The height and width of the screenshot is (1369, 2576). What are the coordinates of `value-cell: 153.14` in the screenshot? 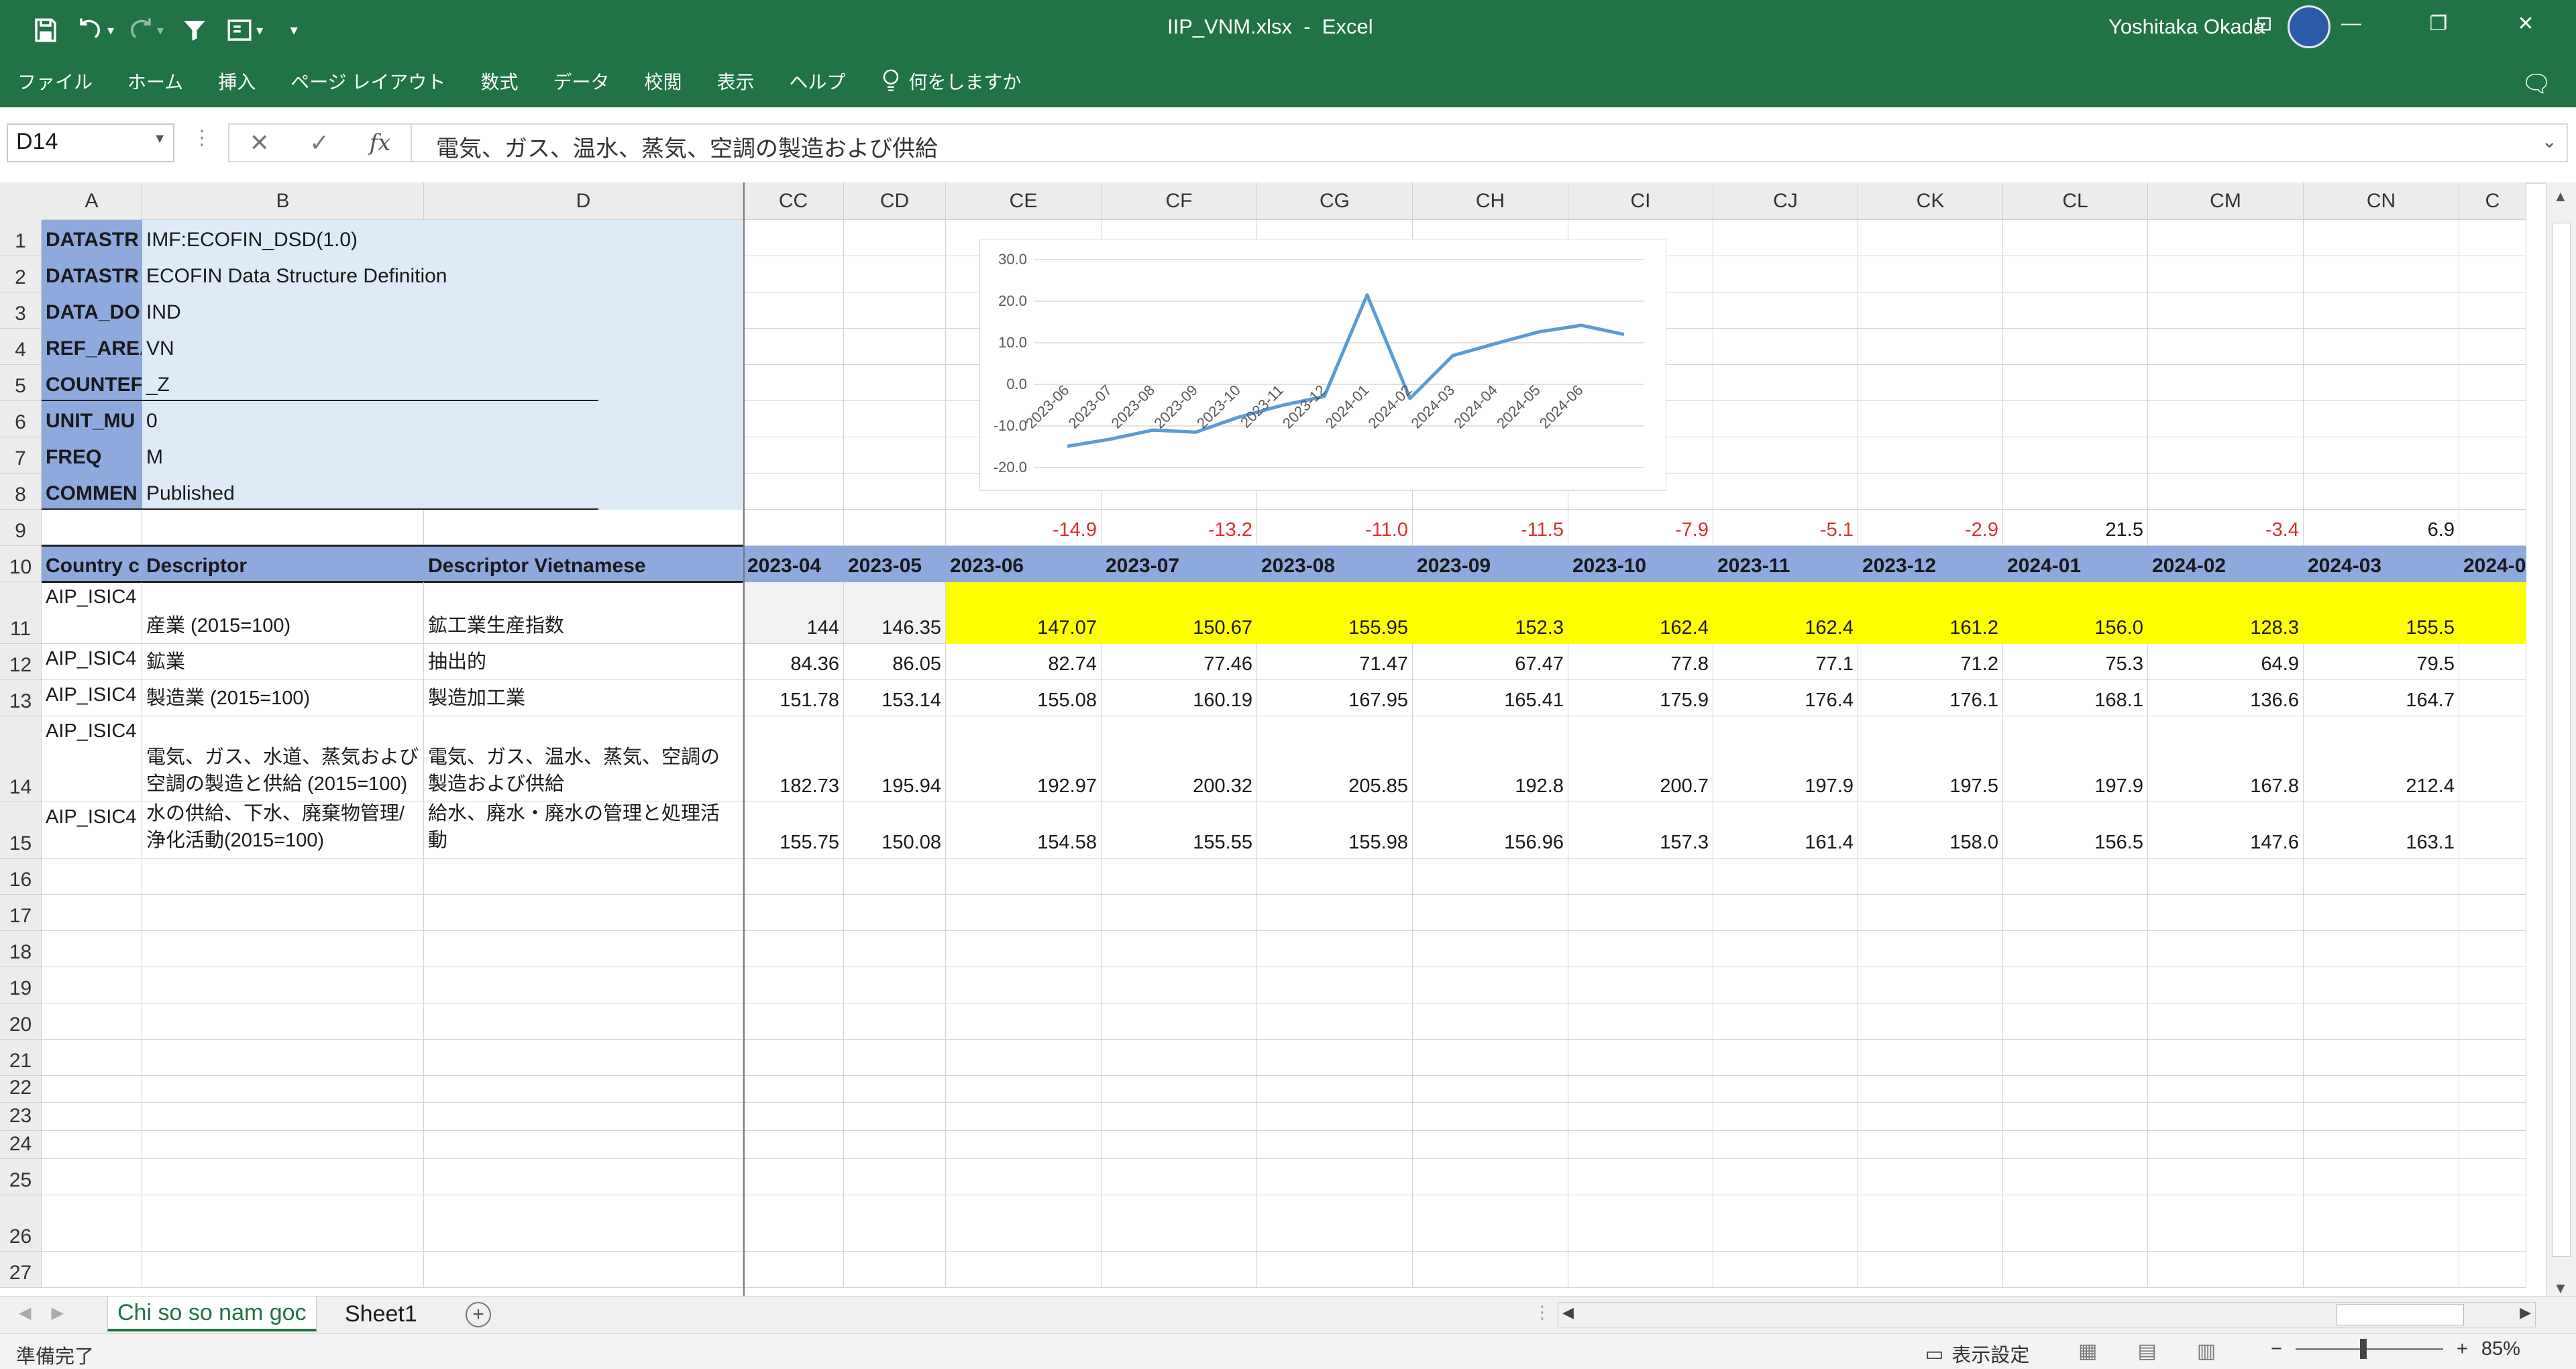 It's located at (895, 698).